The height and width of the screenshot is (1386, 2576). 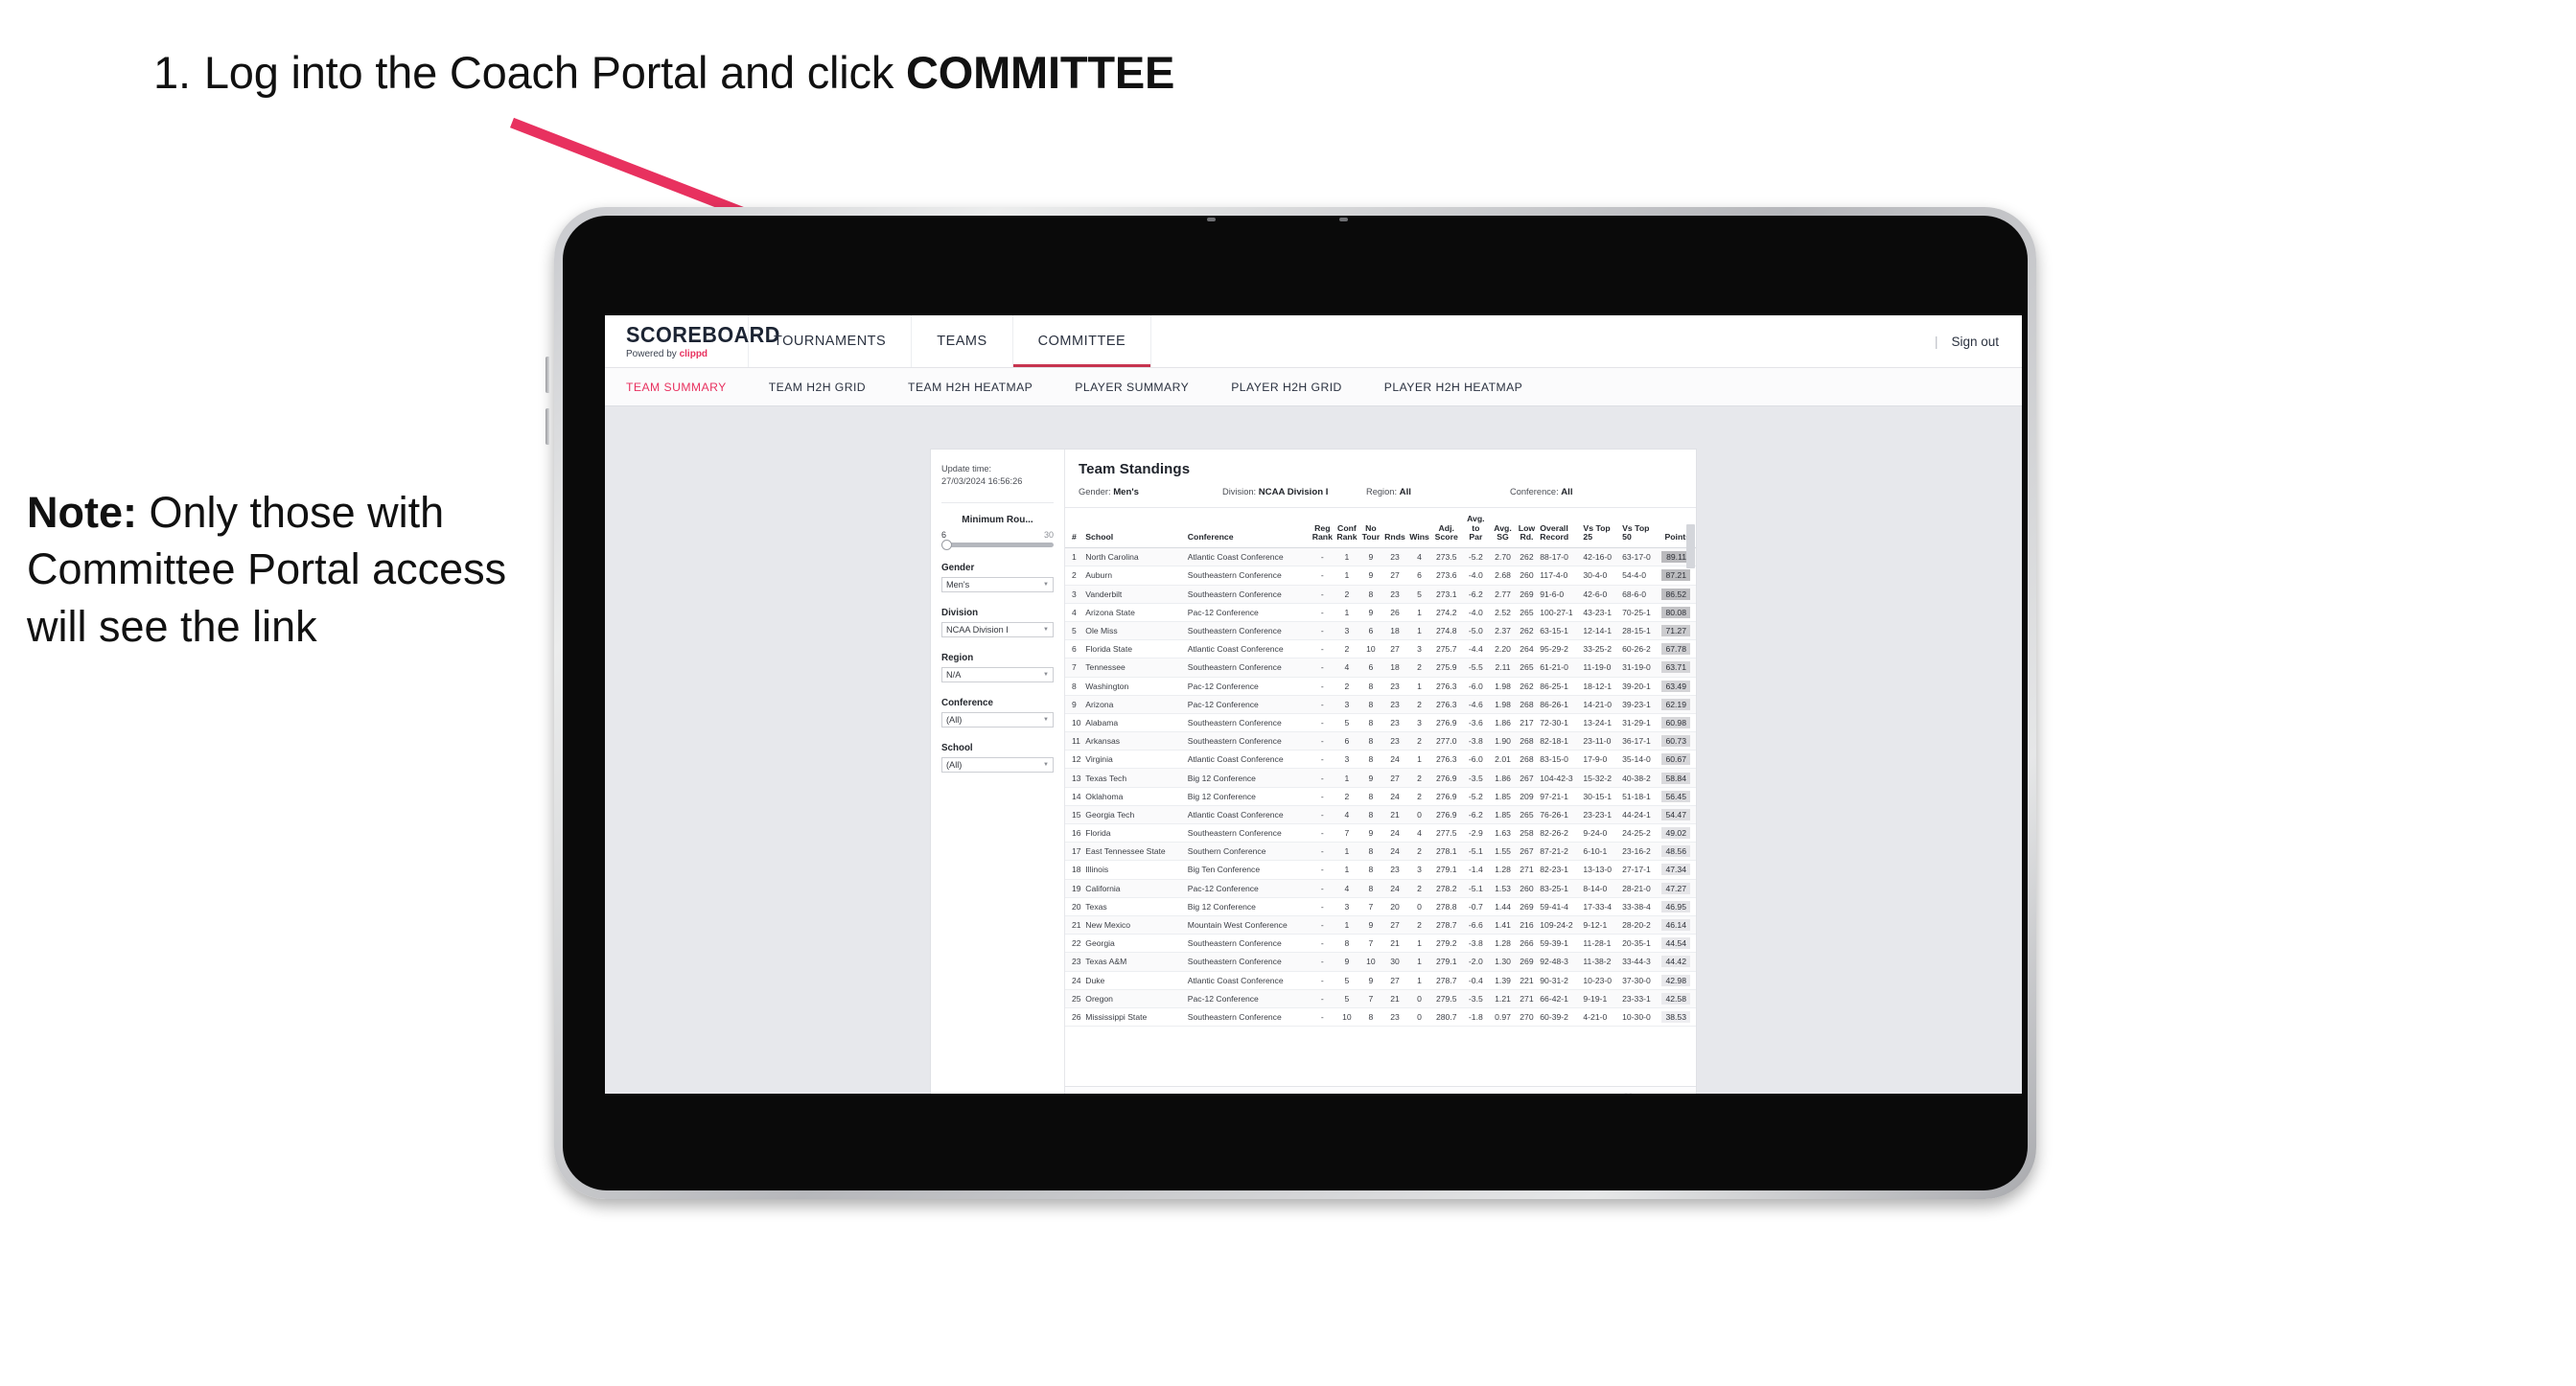 I want to click on cell-vs-top-25: 8-14-0, so click(x=1601, y=889).